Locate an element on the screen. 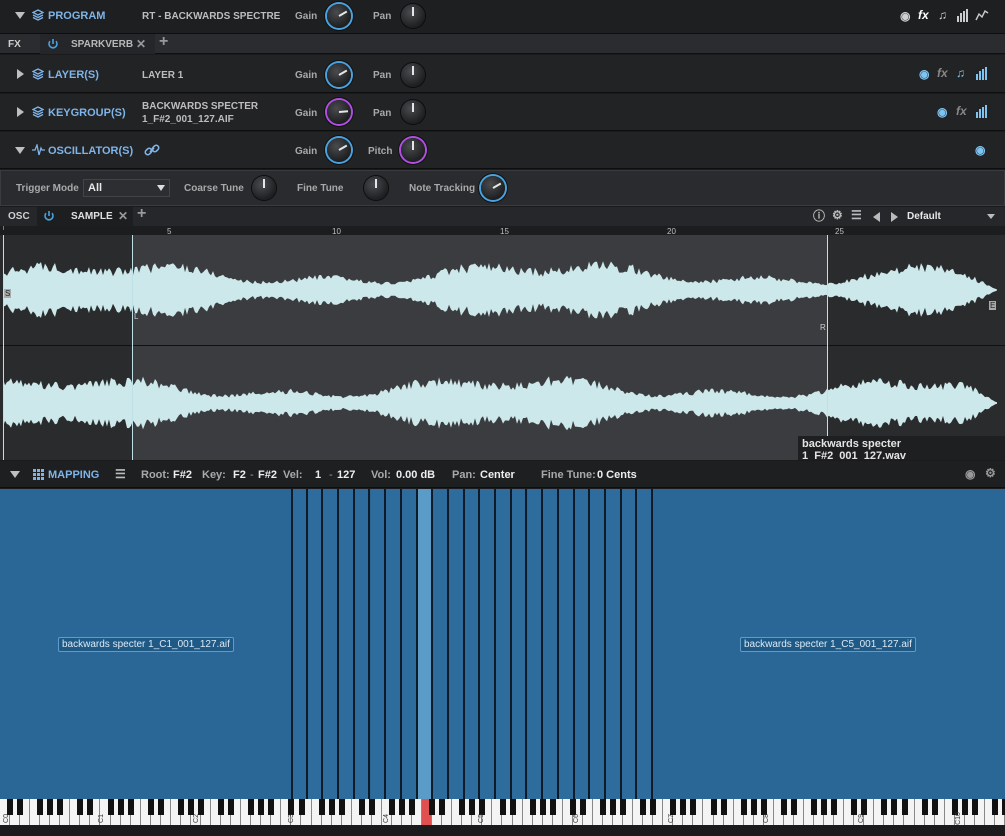 The width and height of the screenshot is (1005, 836). piano-keyboard: C0 C1 C2 C3 C4 C5 C6 C7 C8 C9 C10 is located at coordinates (502, 812).